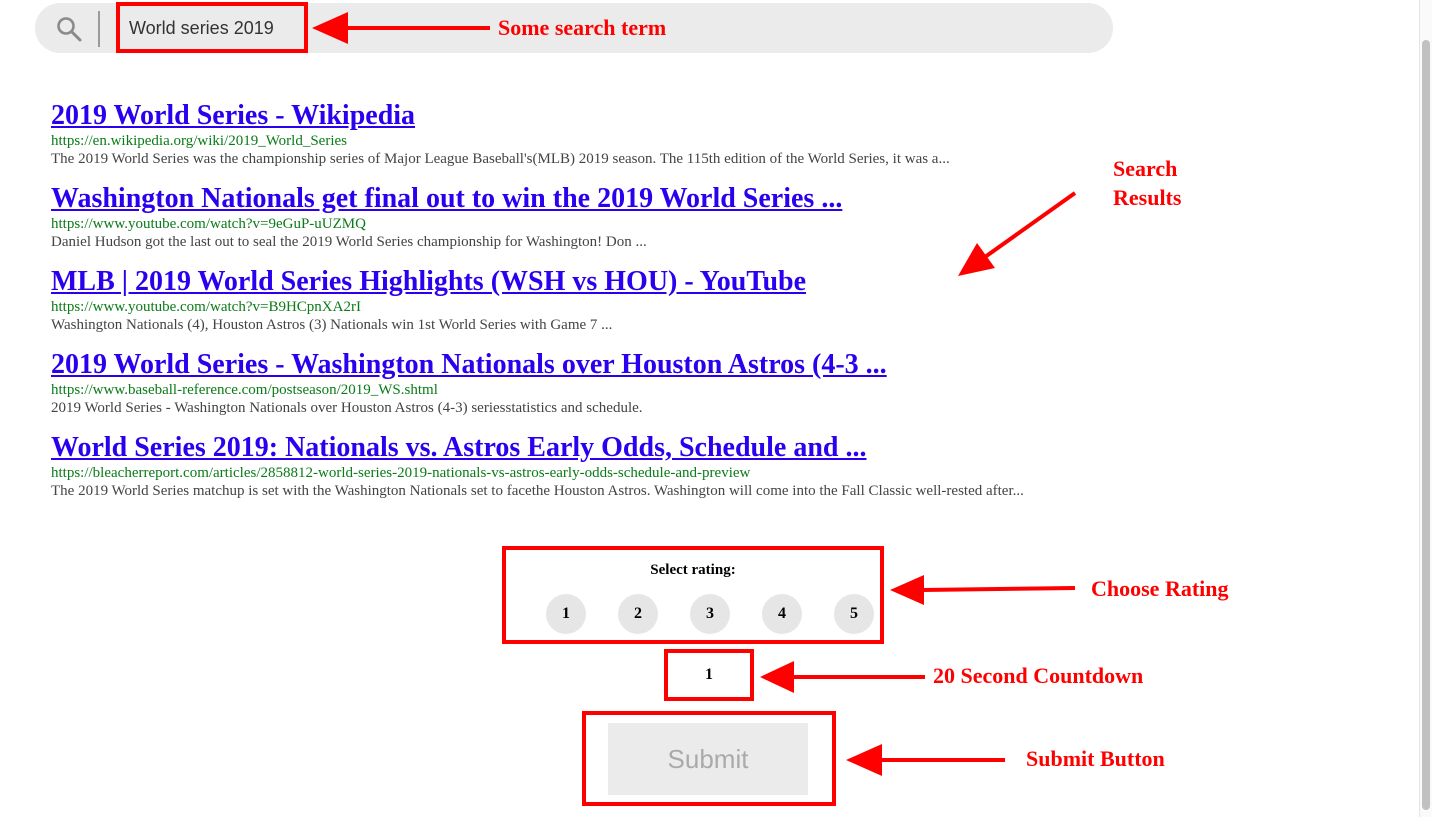 Image resolution: width=1432 pixels, height=817 pixels. What do you see at coordinates (1145, 168) in the screenshot?
I see `annotation-search-results-line1: Search` at bounding box center [1145, 168].